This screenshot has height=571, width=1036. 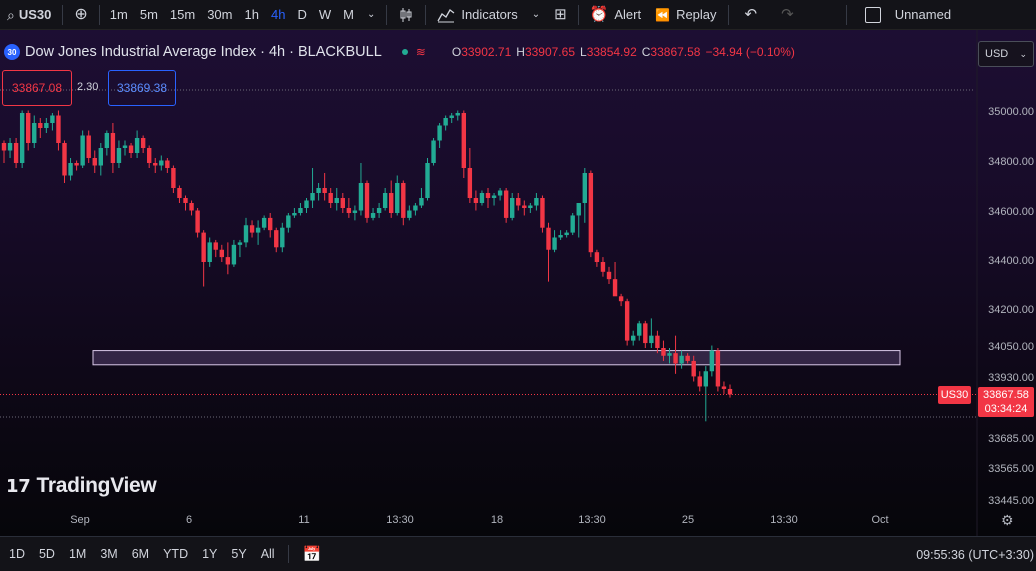 What do you see at coordinates (77, 554) in the screenshot?
I see `range-1m: 1M` at bounding box center [77, 554].